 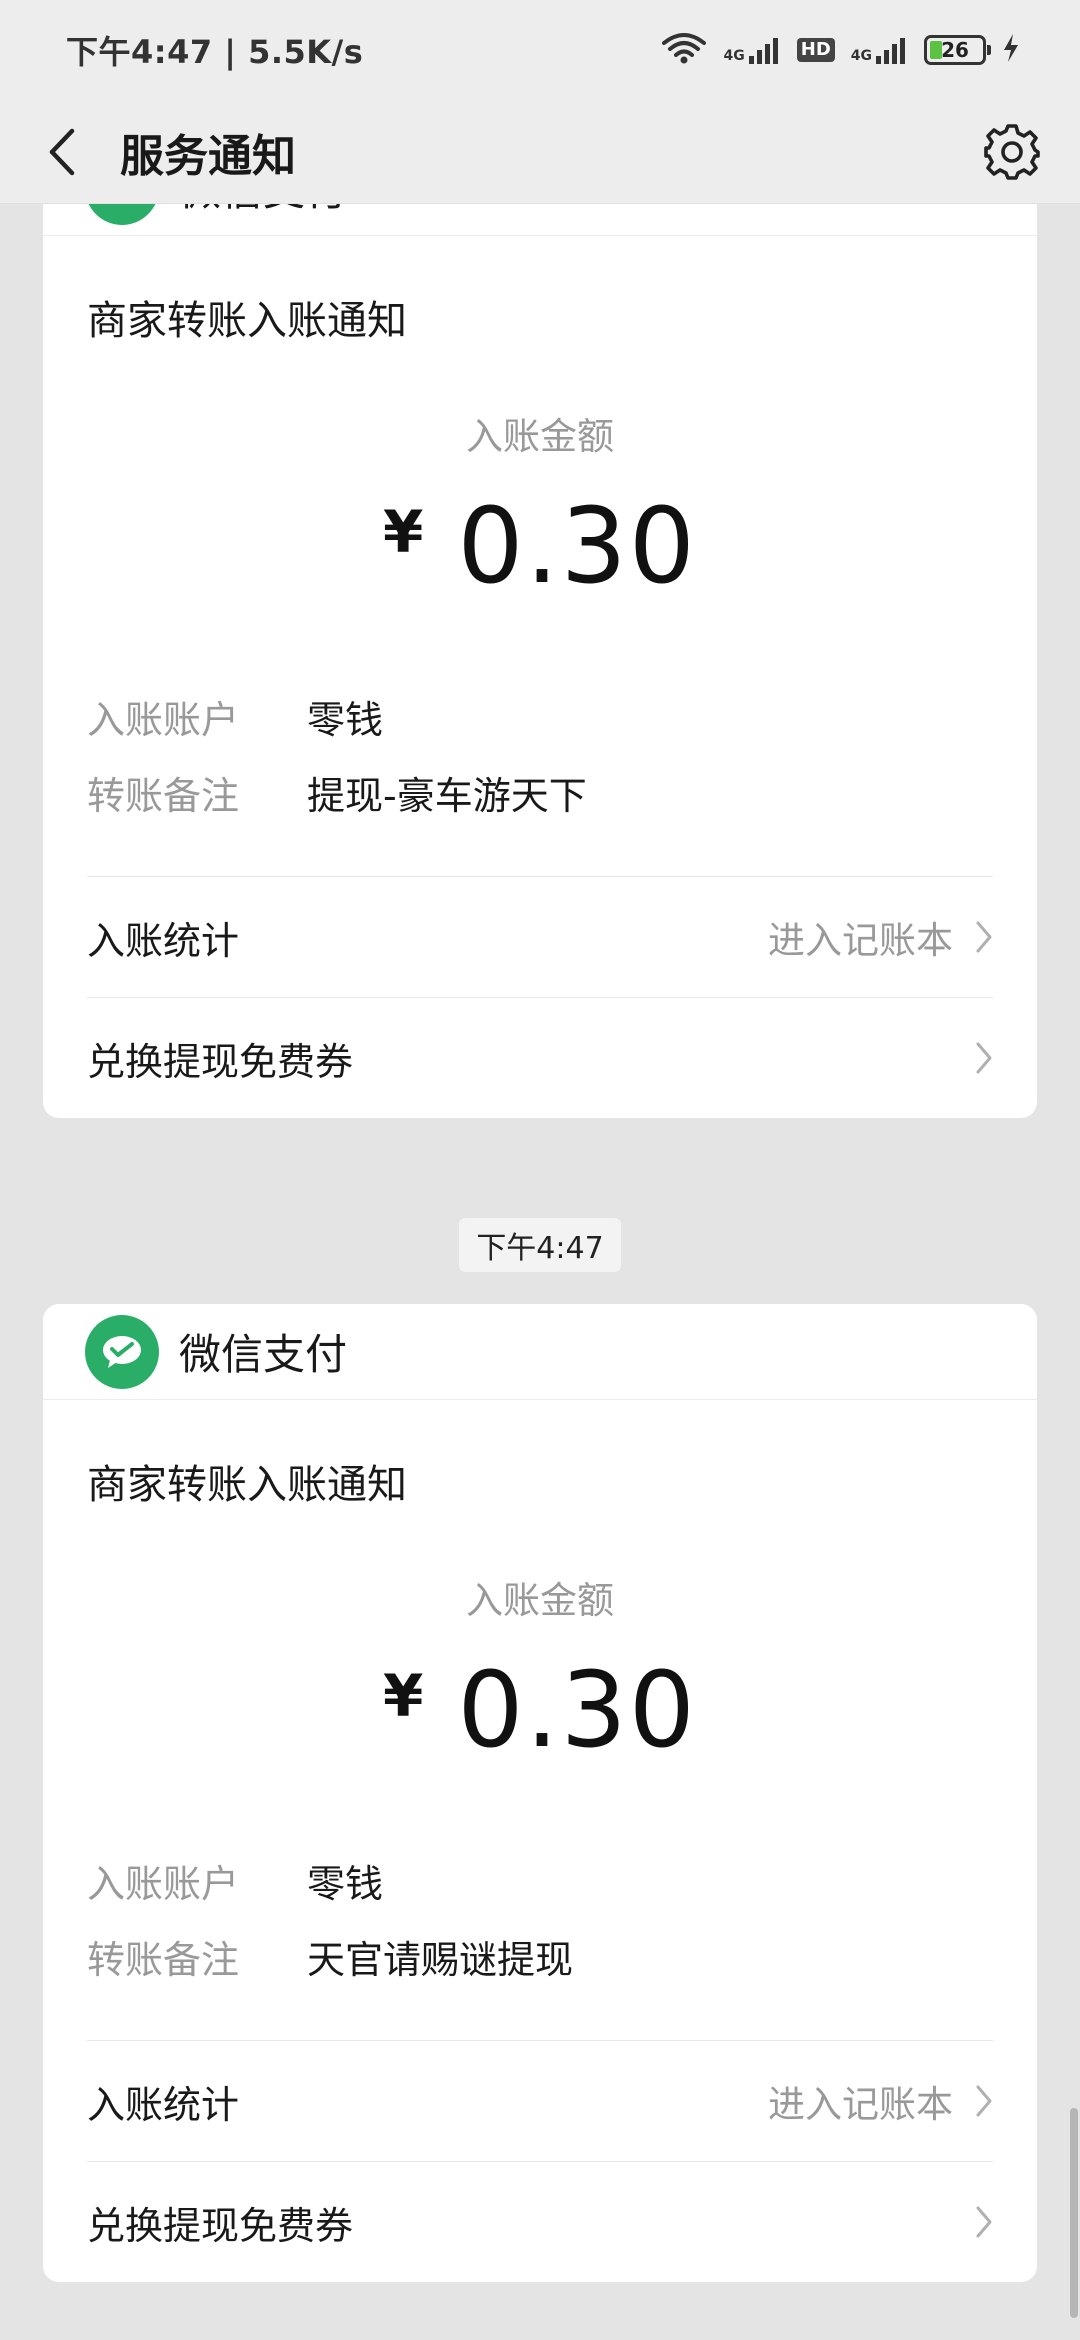 What do you see at coordinates (208, 156) in the screenshot?
I see `page-title: 服务通知` at bounding box center [208, 156].